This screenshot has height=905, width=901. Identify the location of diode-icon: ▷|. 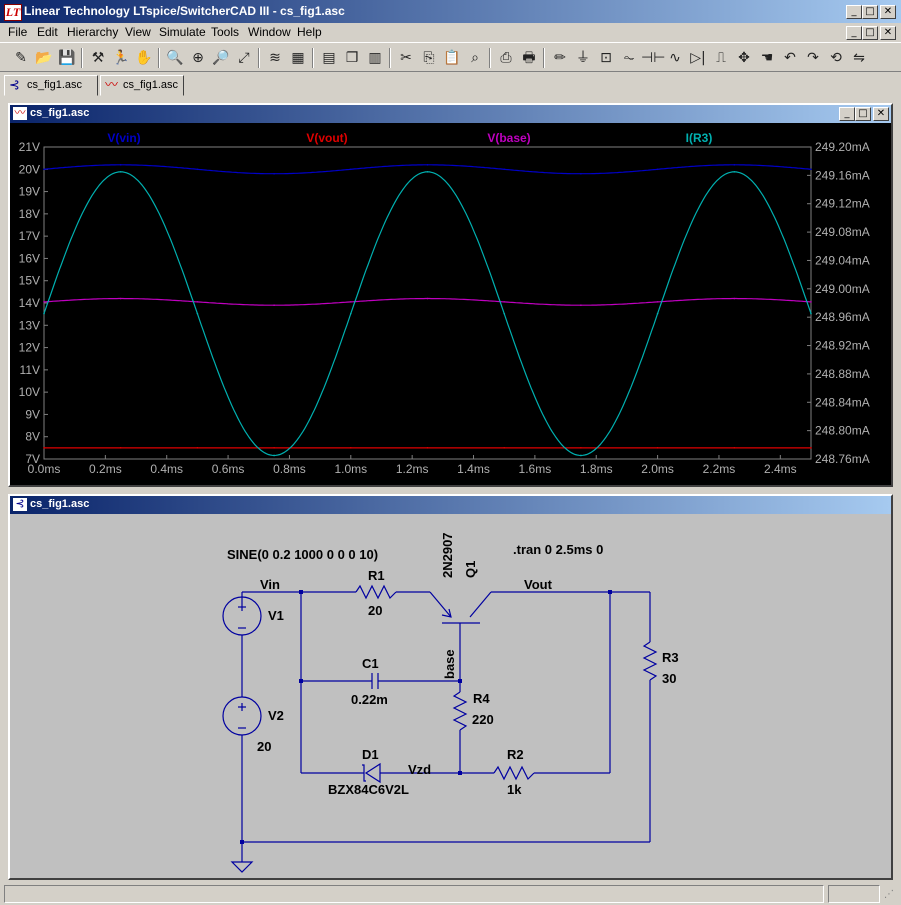
(698, 58).